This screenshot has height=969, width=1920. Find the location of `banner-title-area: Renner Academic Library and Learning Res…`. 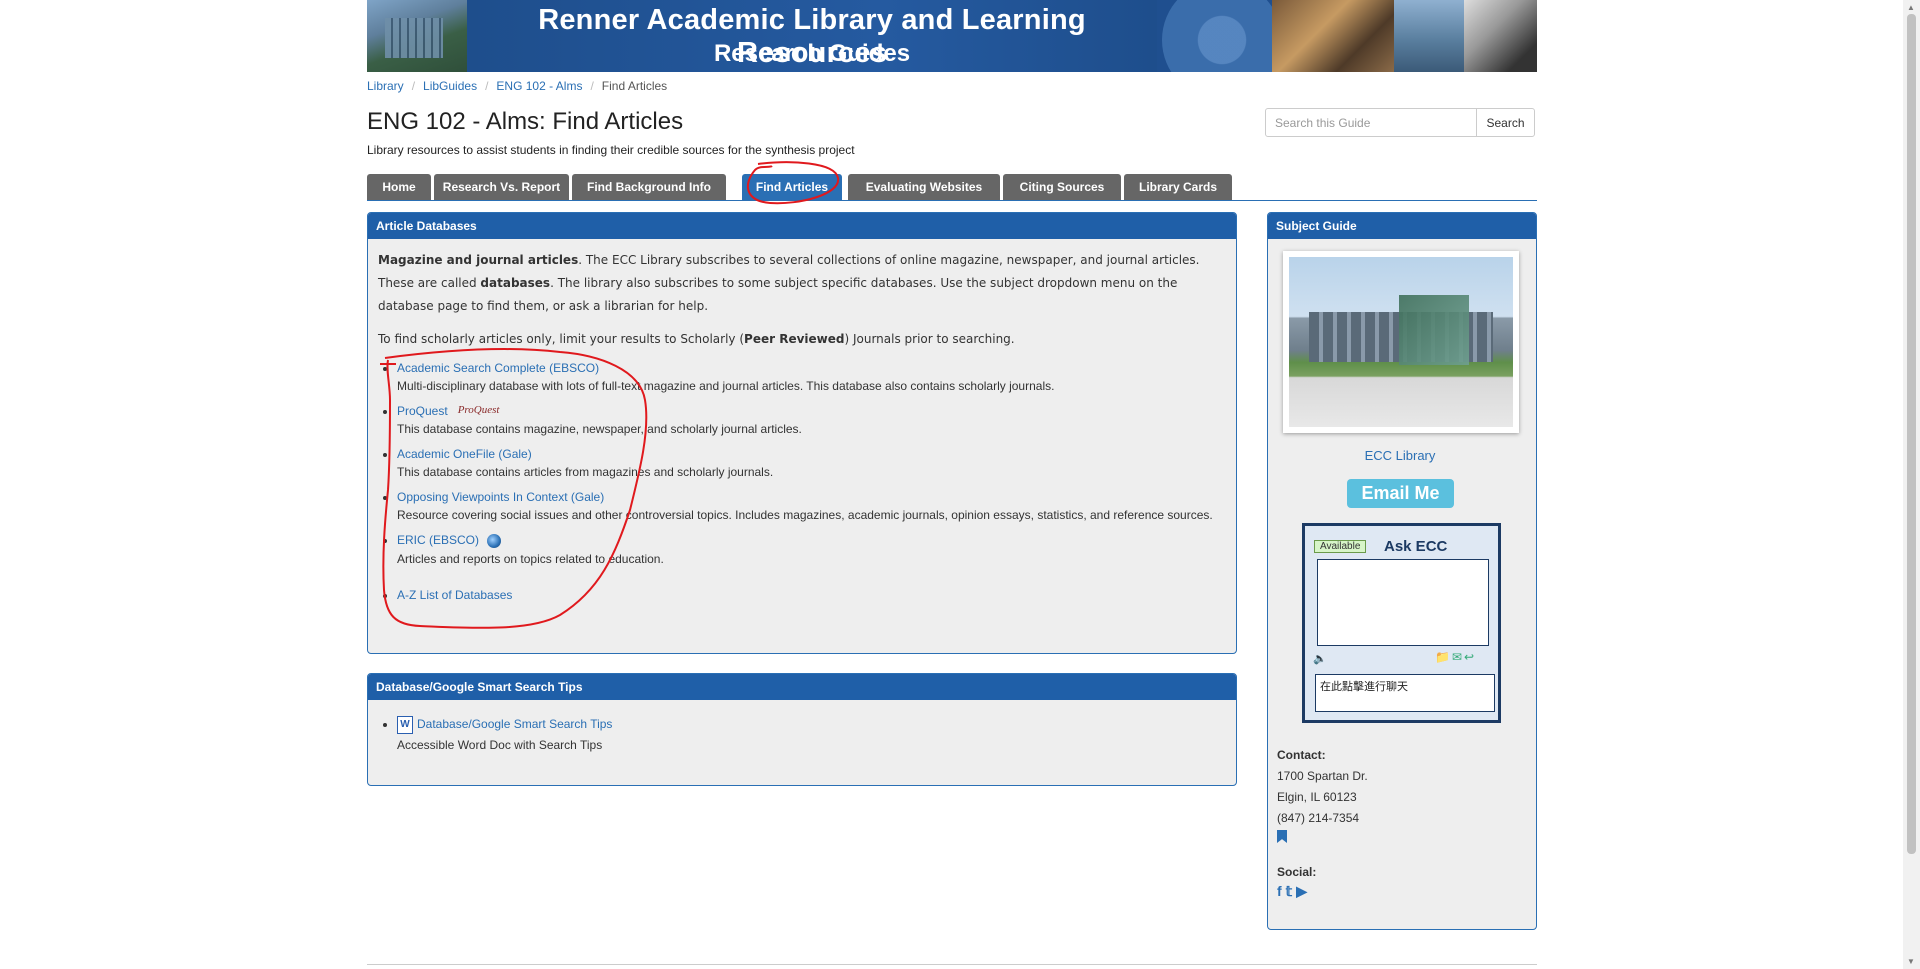

banner-title-area: Renner Academic Library and Learning Res… is located at coordinates (812, 36).